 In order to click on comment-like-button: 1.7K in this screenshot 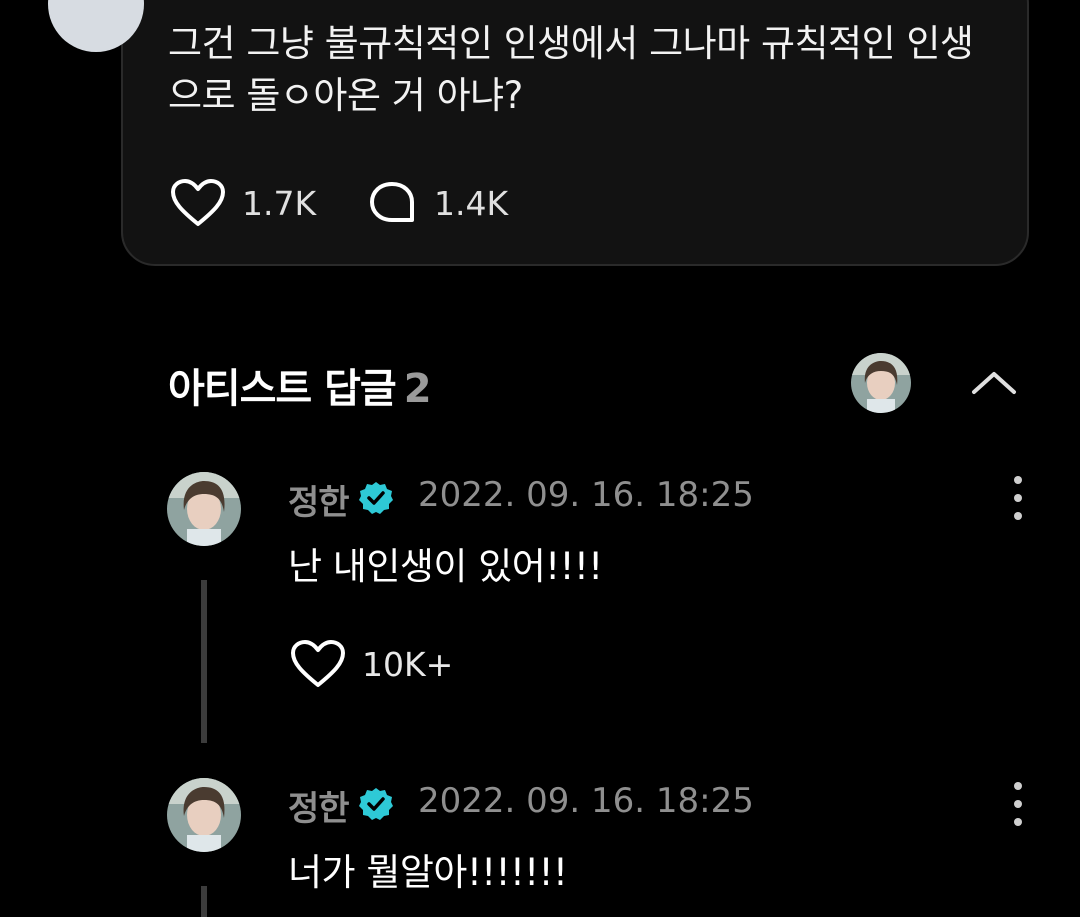, I will do `click(243, 203)`.